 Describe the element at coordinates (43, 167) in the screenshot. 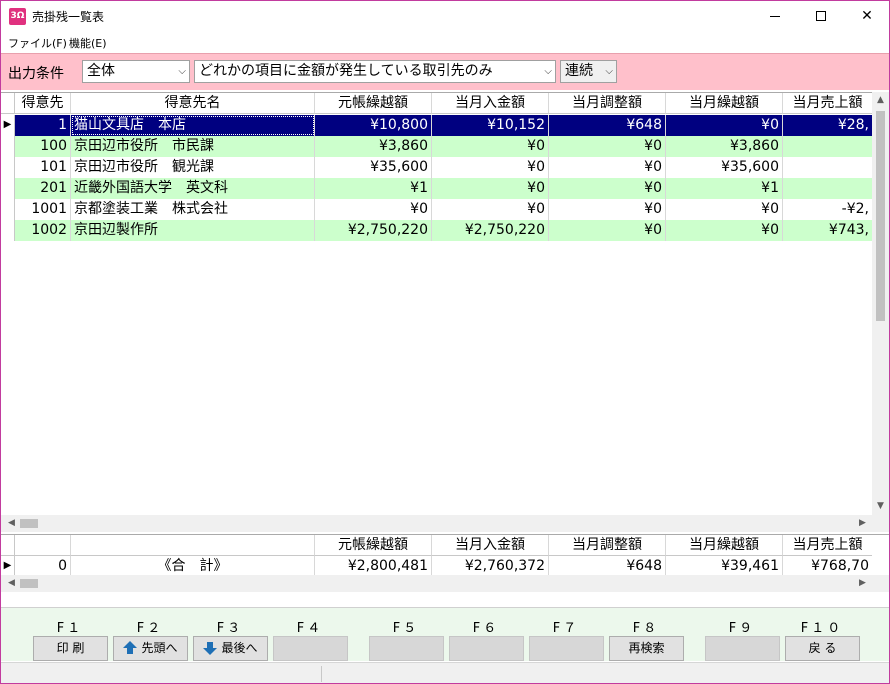

I see `customer-code: 101` at that location.